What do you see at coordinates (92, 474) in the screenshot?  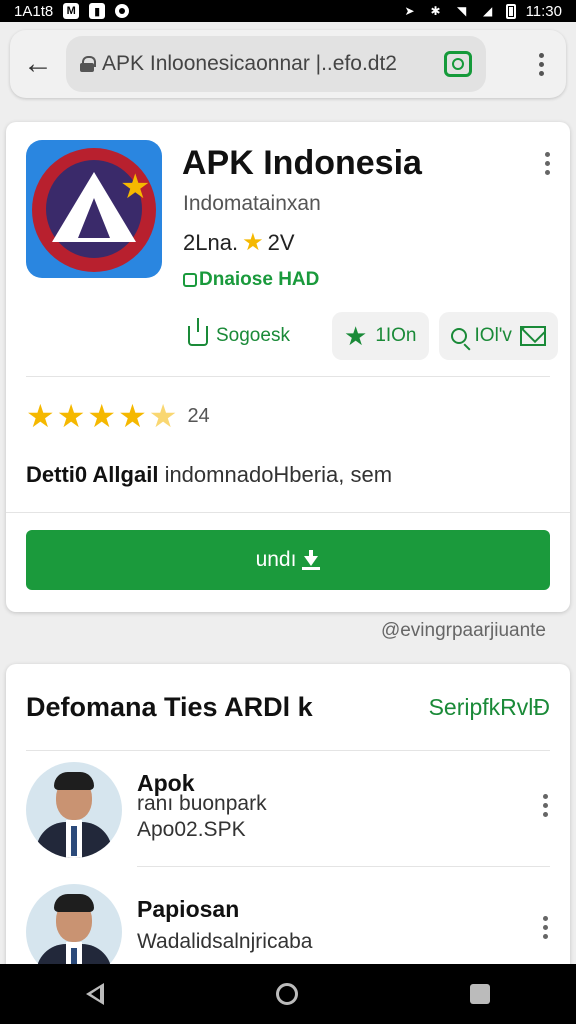 I see `developer-label: Detti0 Allgail` at bounding box center [92, 474].